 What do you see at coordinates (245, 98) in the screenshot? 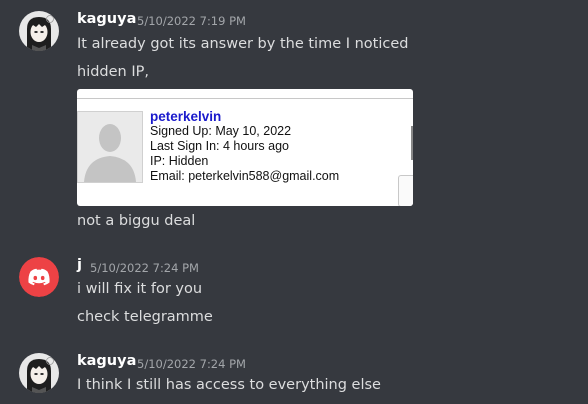
I see `embed-divider` at bounding box center [245, 98].